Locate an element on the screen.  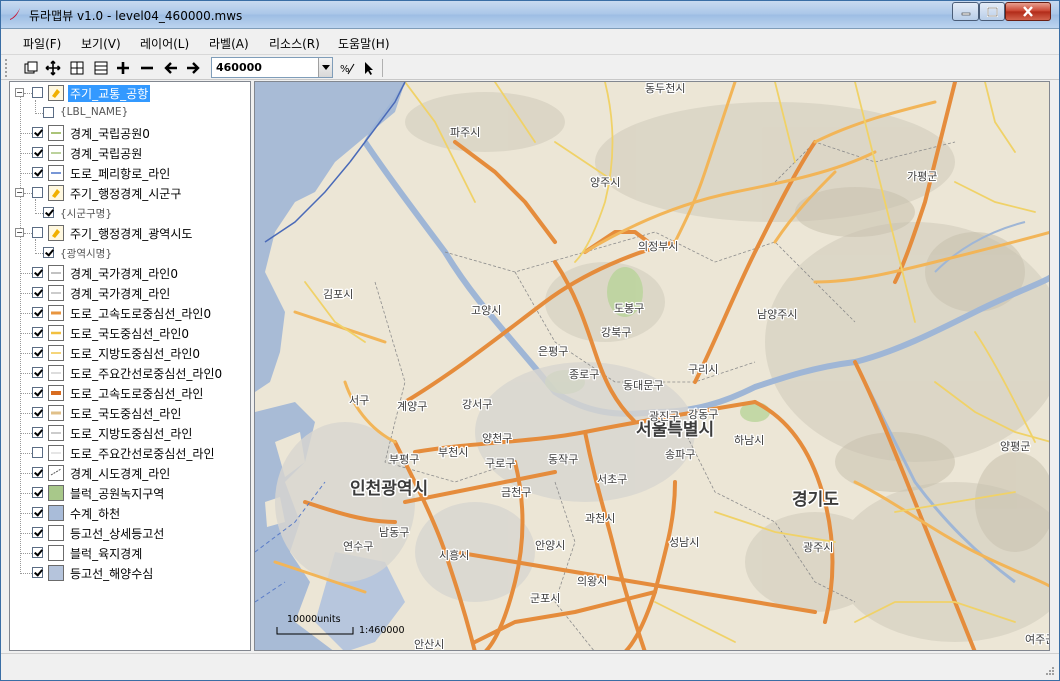
pointer-button is located at coordinates (369, 68).